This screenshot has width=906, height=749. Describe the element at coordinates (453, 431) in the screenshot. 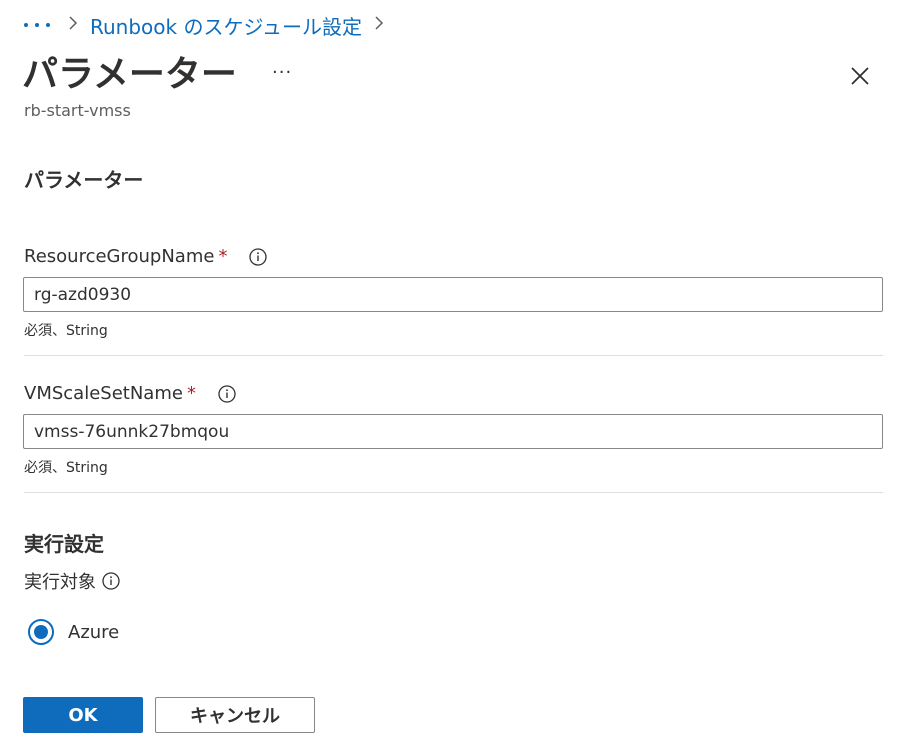

I see `vm-scale-set-name-input` at that location.